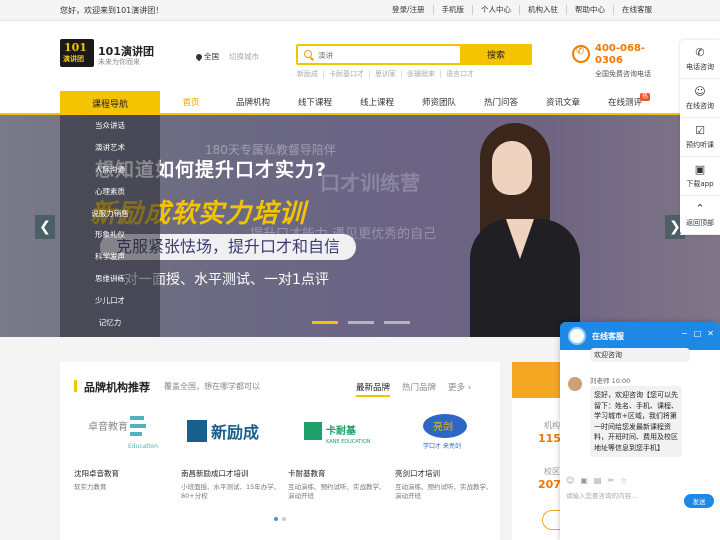 The height and width of the screenshot is (540, 720). Describe the element at coordinates (112, 10) in the screenshot. I see `welcome-text: 您好，欢迎来到101演讲团！` at that location.